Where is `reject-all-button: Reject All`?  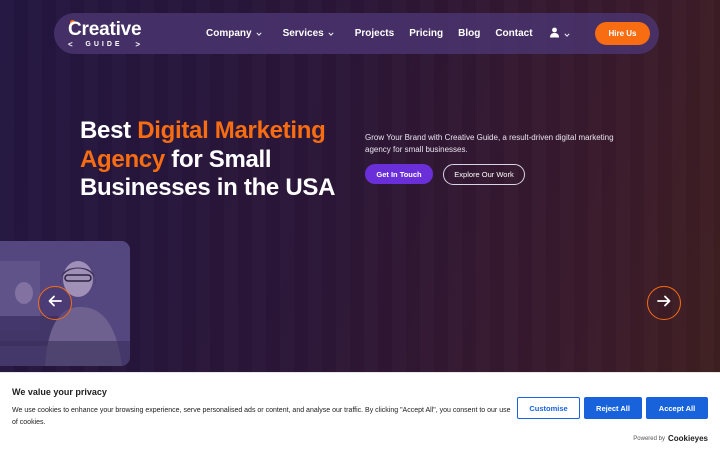 reject-all-button: Reject All is located at coordinates (613, 408).